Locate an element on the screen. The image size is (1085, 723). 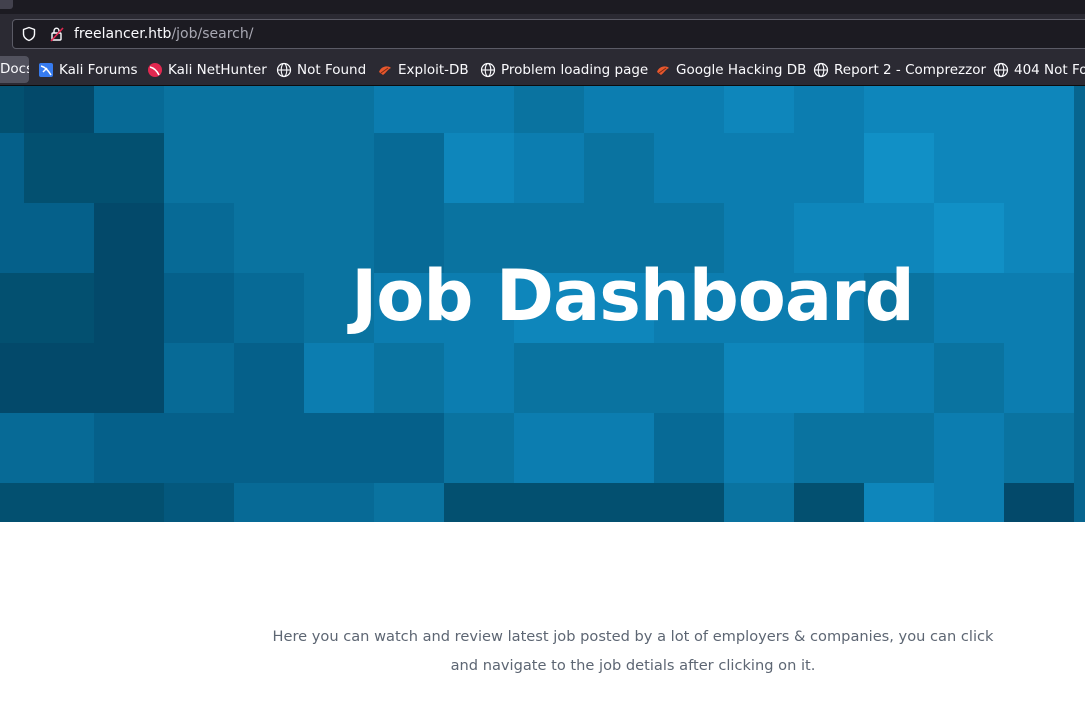
url-text: freelancer.htb/job/search/ is located at coordinates (163, 34).